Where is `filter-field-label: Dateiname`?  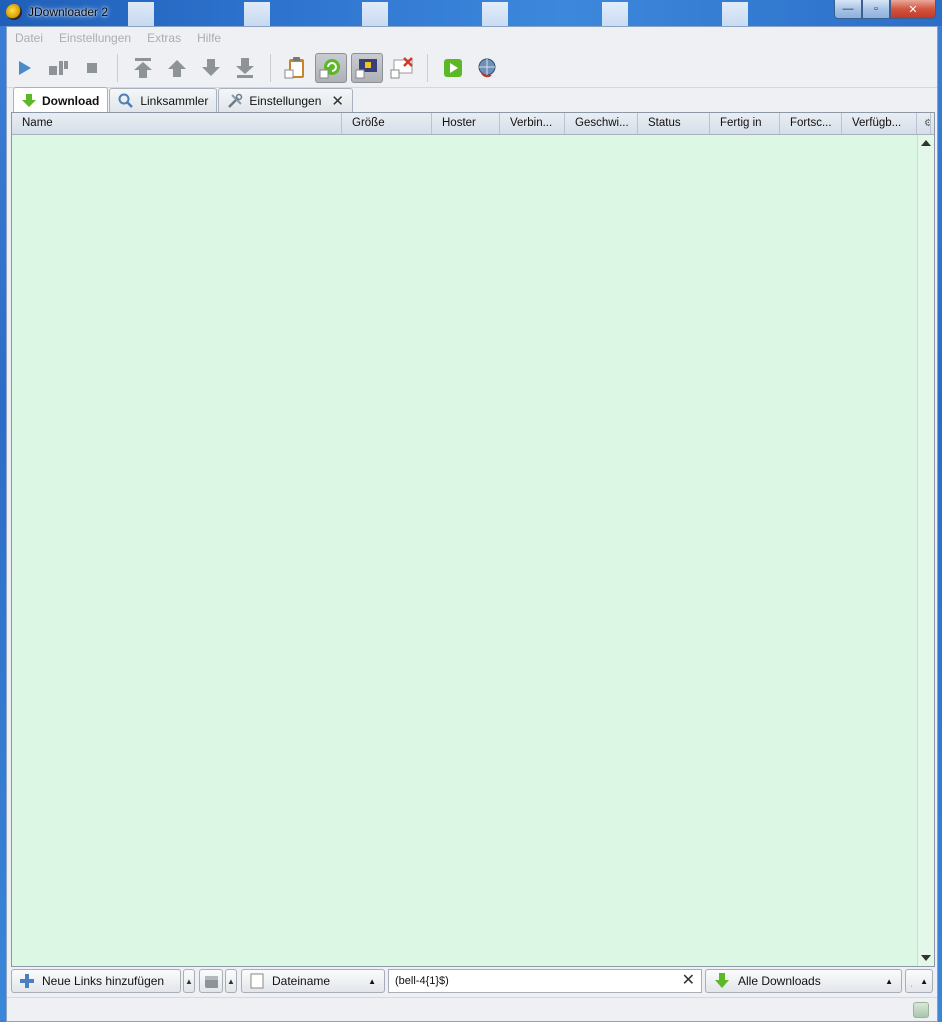 filter-field-label: Dateiname is located at coordinates (301, 981).